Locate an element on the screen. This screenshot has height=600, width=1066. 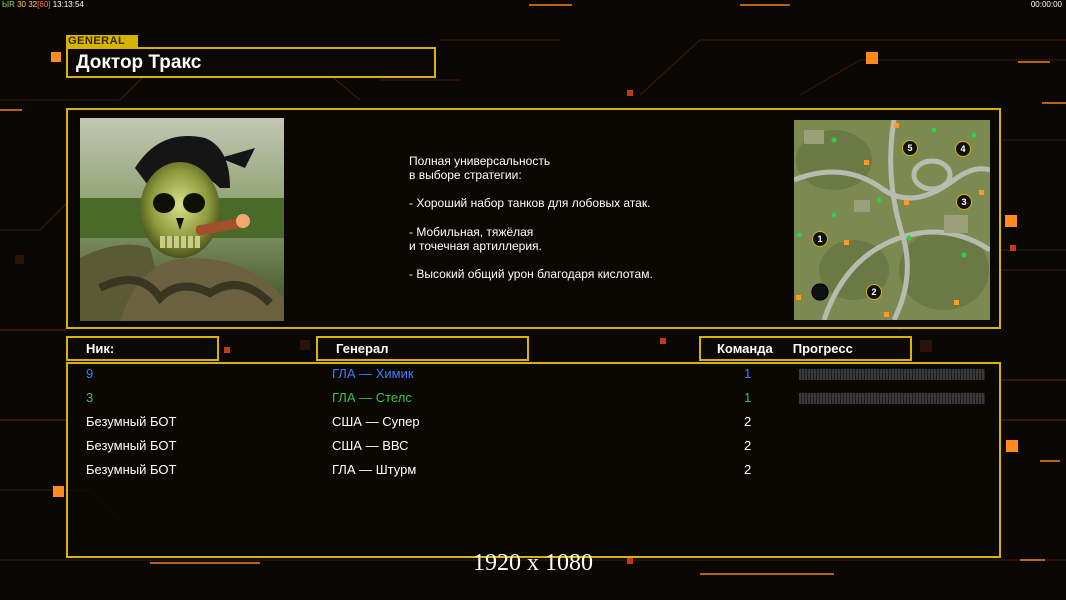
hud-value-a: 30 is located at coordinates (21, 4).